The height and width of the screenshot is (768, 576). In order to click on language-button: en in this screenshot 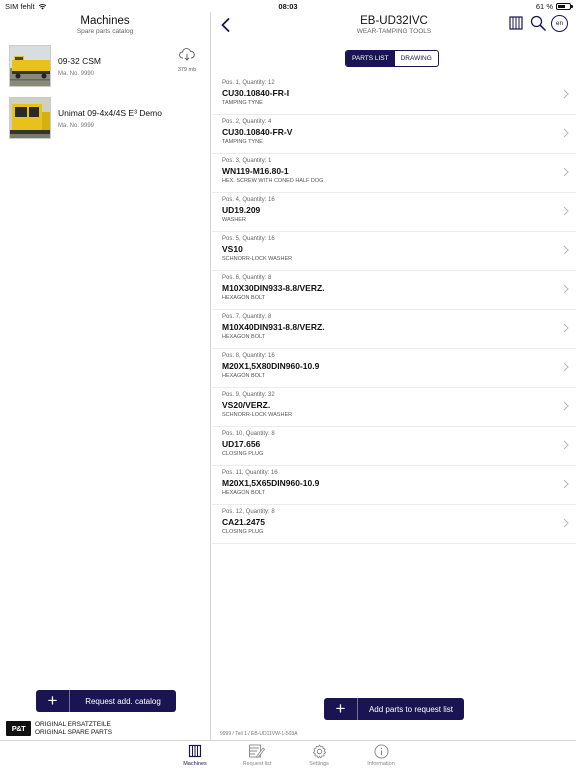, I will do `click(559, 23)`.